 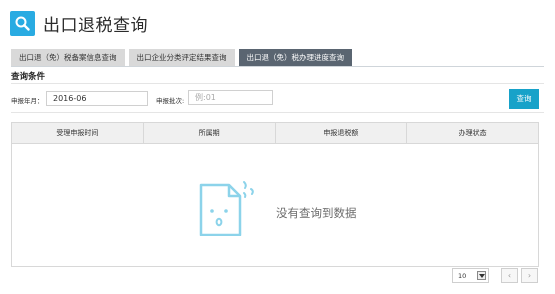 What do you see at coordinates (524, 99) in the screenshot?
I see `query-button: 查询` at bounding box center [524, 99].